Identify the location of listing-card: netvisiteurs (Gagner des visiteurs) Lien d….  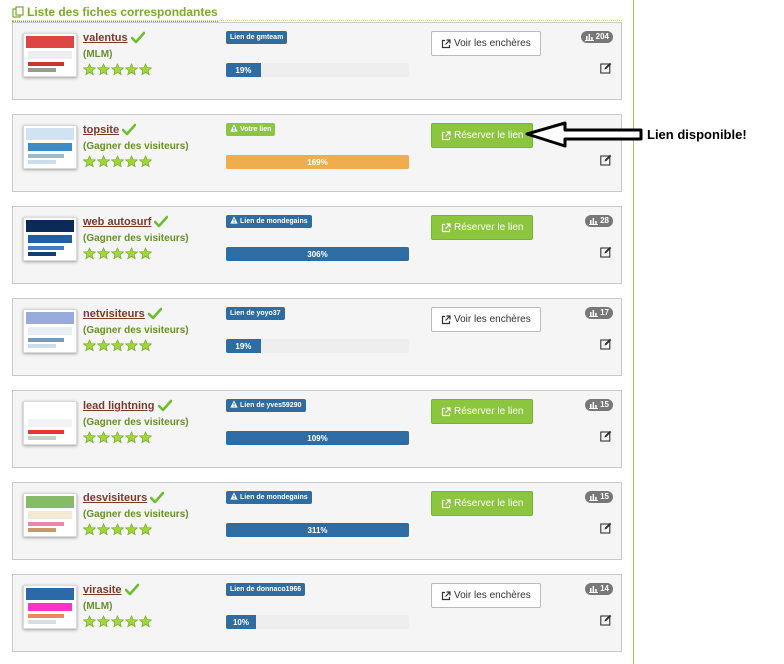
(317, 337).